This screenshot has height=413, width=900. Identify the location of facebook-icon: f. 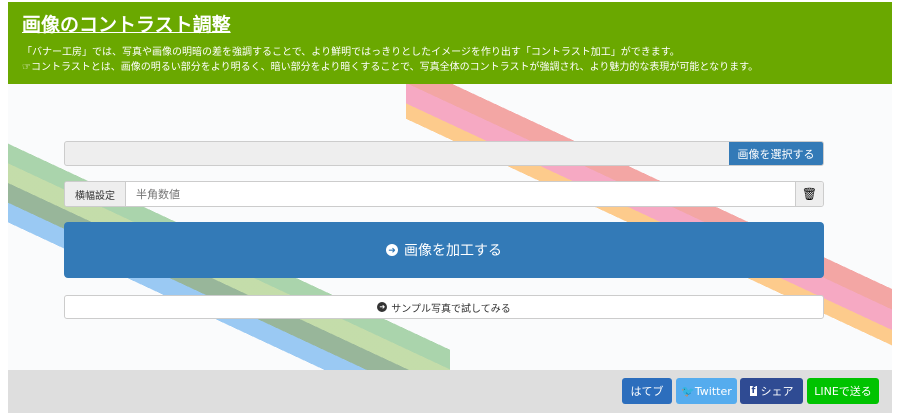
(753, 391).